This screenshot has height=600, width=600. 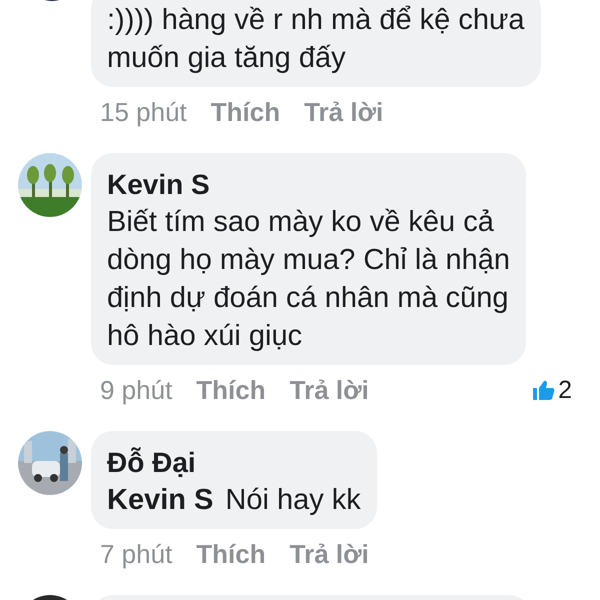 I want to click on author-name: Kevin S, so click(x=308, y=185).